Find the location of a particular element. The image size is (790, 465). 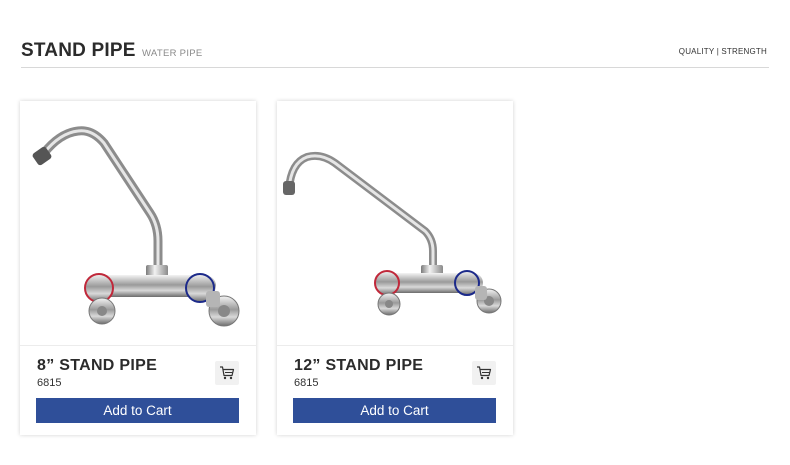

section-header: STAND PIPE WATER PIPE QUALITY | STRENGTH is located at coordinates (395, 53).